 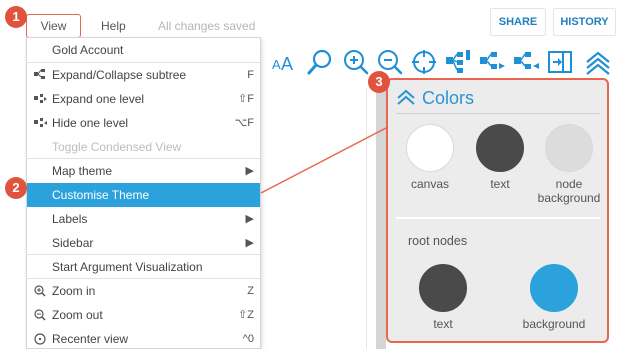 What do you see at coordinates (366, 218) in the screenshot?
I see `canvas-divider` at bounding box center [366, 218].